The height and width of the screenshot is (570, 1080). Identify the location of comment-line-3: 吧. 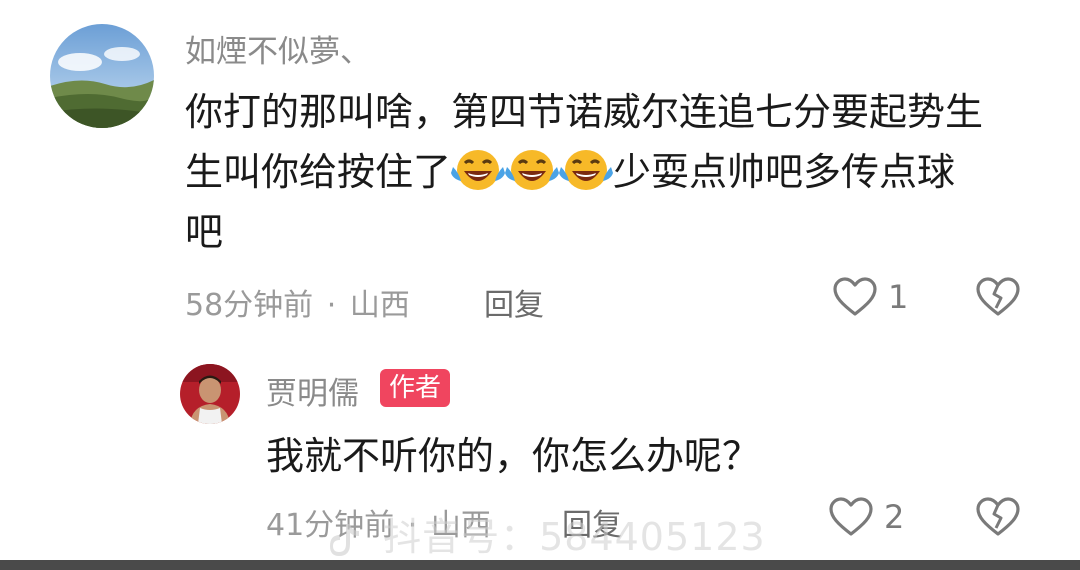
(204, 232).